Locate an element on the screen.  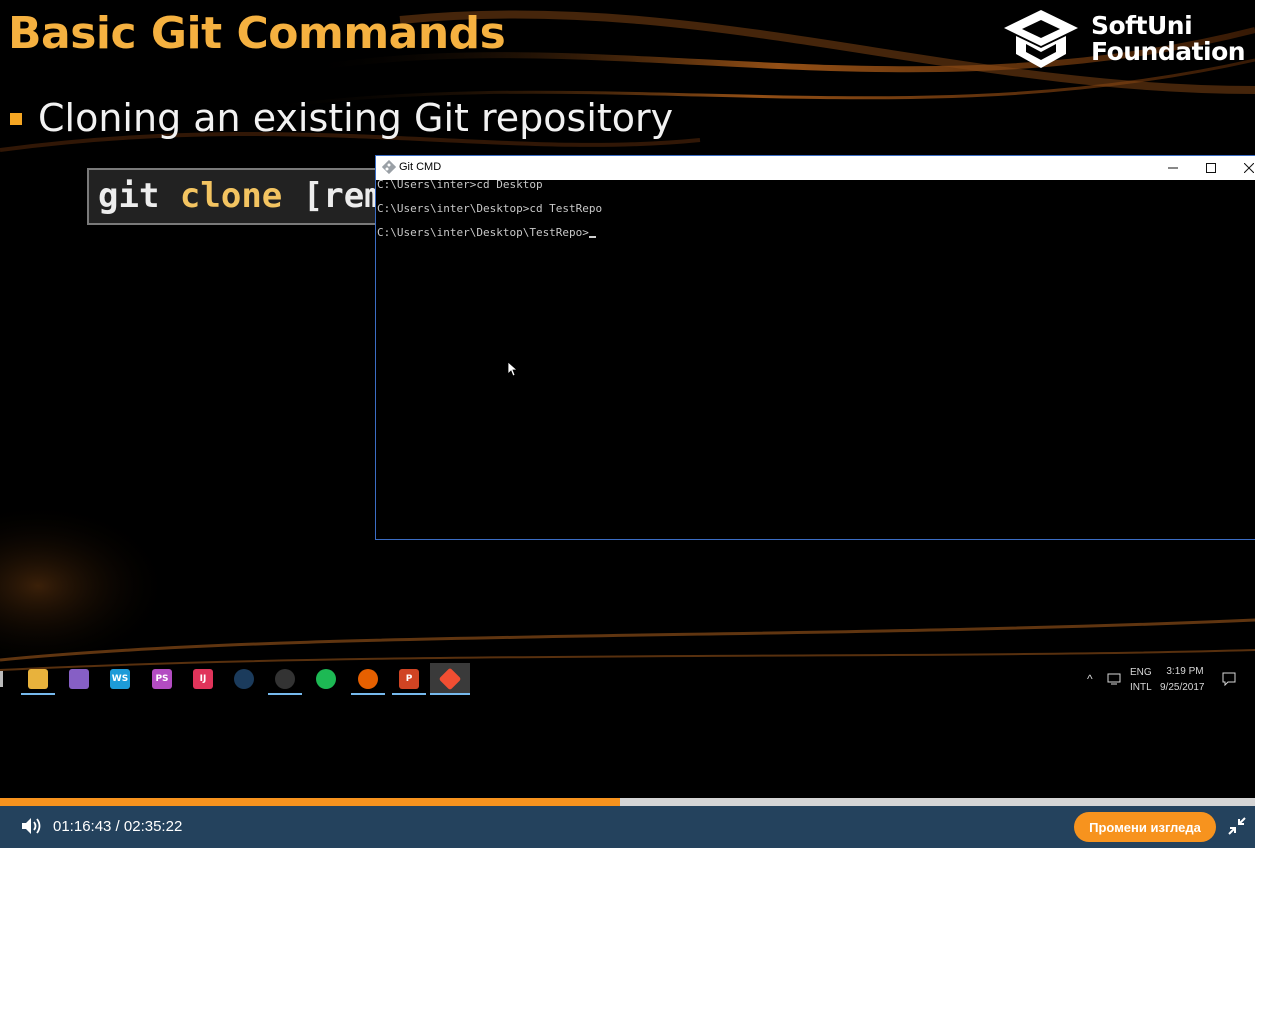
playback-time: 01:16:43 / 02:35:22 is located at coordinates (118, 826).